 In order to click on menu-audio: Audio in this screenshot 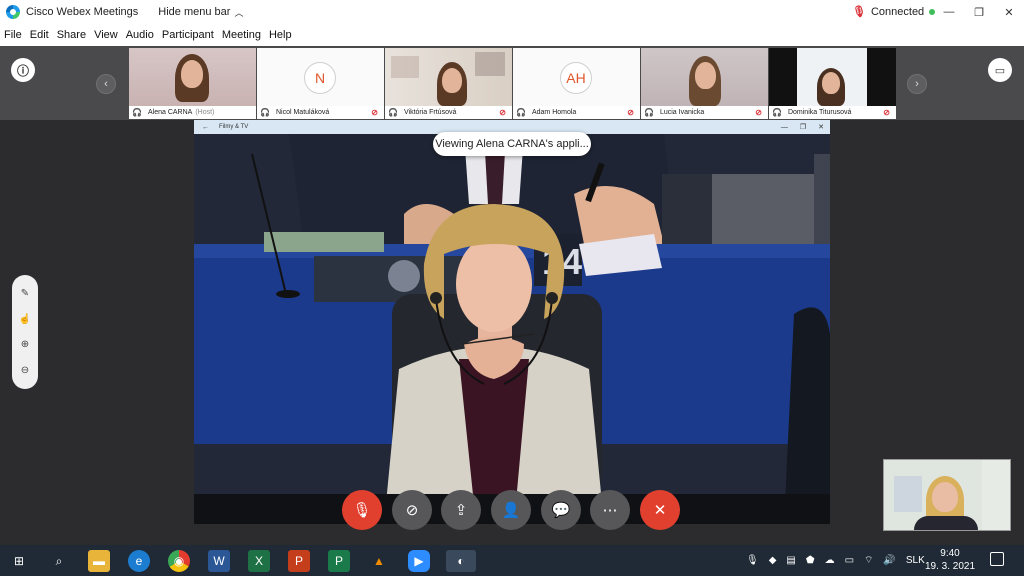, I will do `click(140, 35)`.